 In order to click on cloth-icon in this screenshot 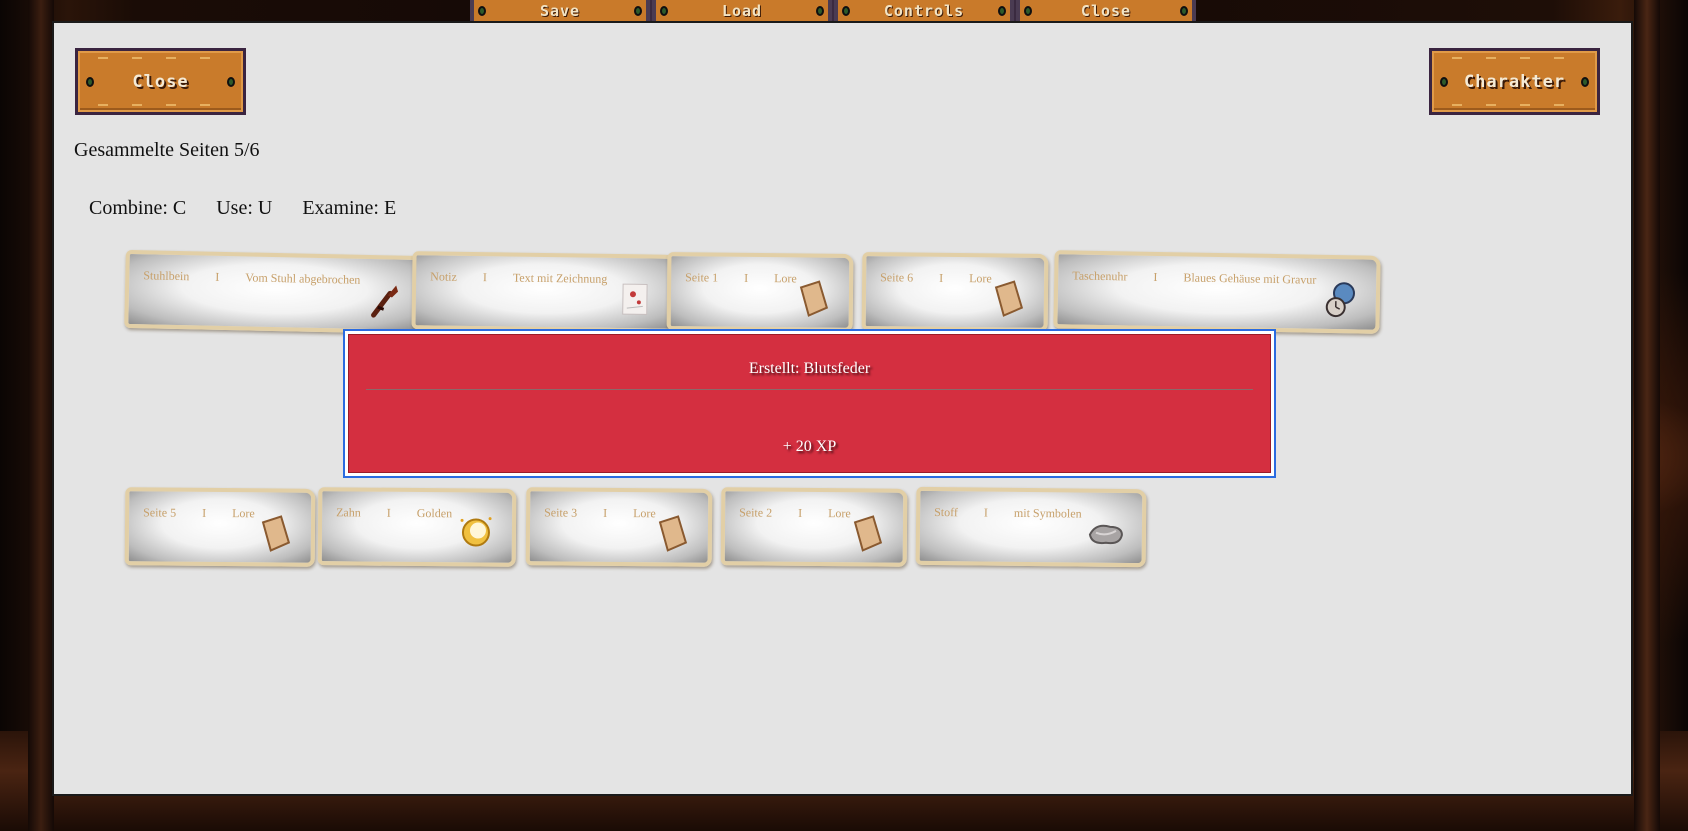, I will do `click(1105, 534)`.